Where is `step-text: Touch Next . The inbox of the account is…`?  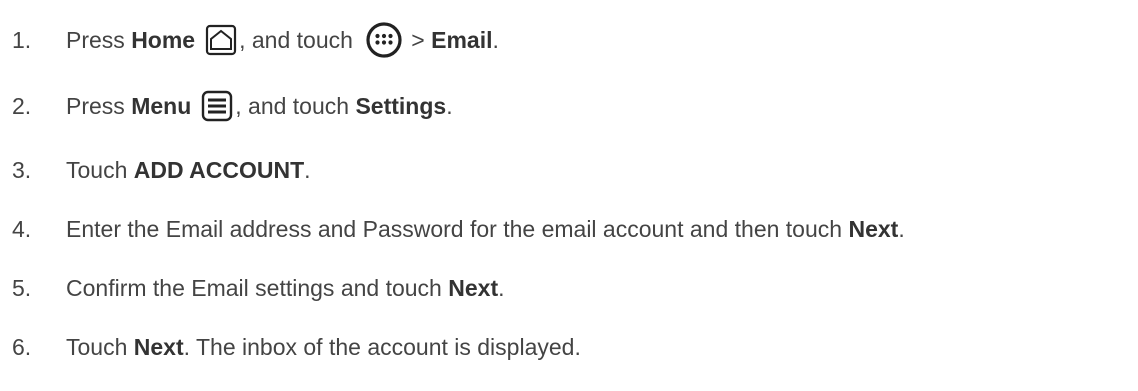
step-text: Touch Next . The inbox of the account is… is located at coordinates (323, 346).